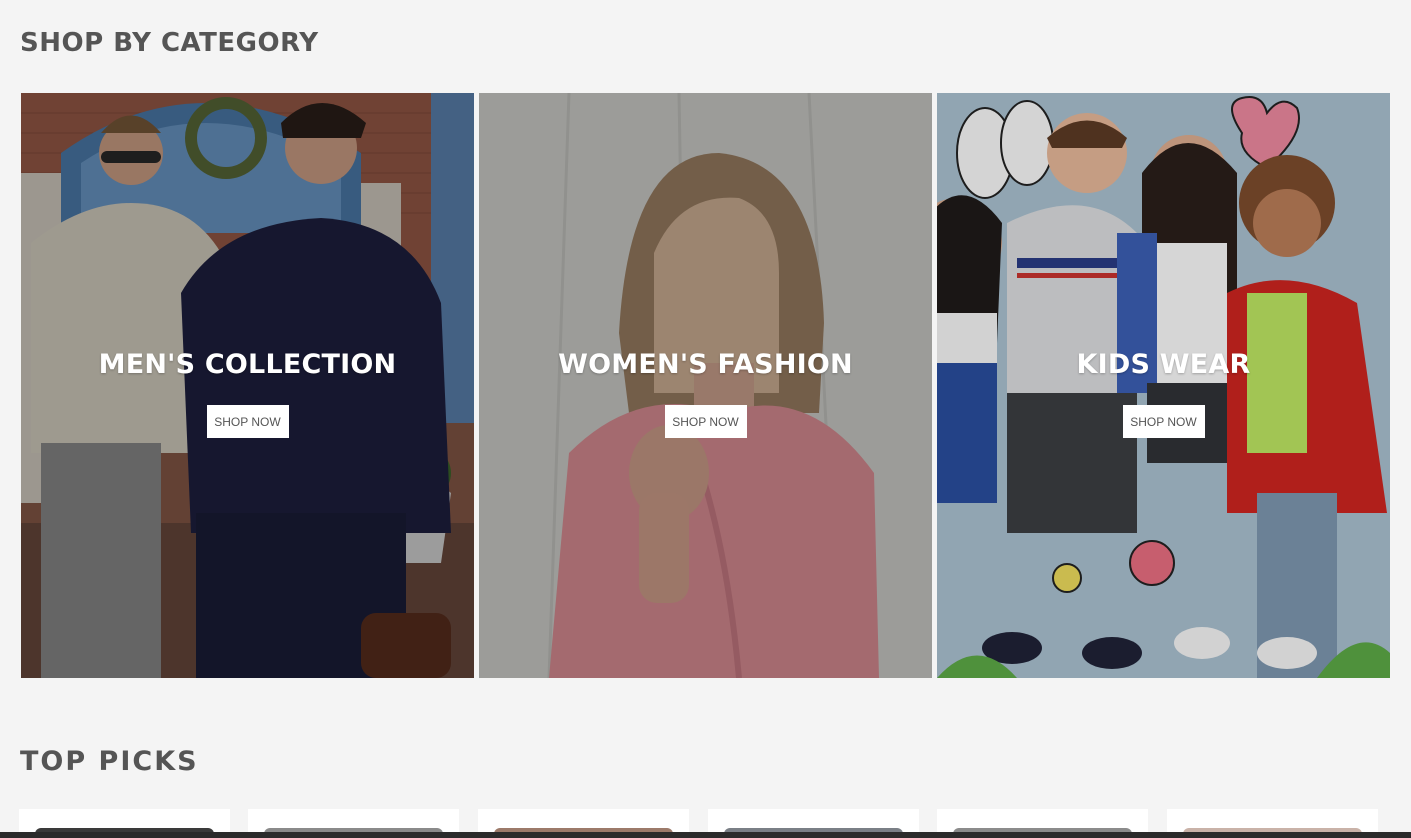 The image size is (1411, 838). Describe the element at coordinates (247, 364) in the screenshot. I see `category-title-men: MEN'S COLLECTION` at that location.